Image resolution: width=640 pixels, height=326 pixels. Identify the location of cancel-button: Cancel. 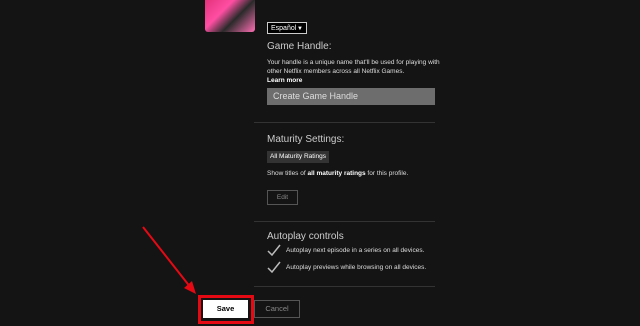
(277, 309).